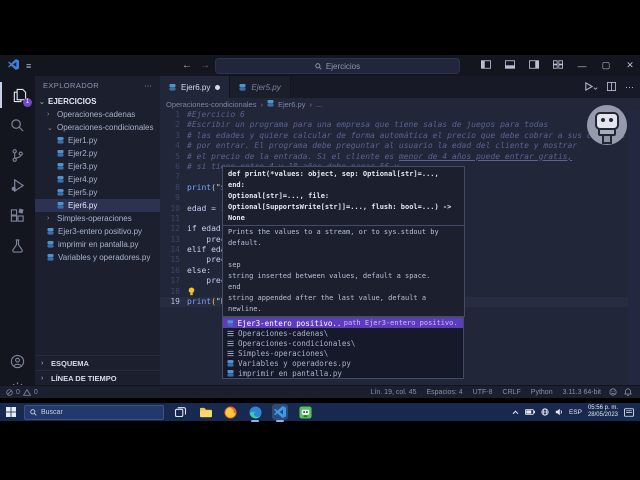 The height and width of the screenshot is (480, 640). Describe the element at coordinates (97, 166) in the screenshot. I see `tree-item-ejer3-py: Ejer3.py` at that location.